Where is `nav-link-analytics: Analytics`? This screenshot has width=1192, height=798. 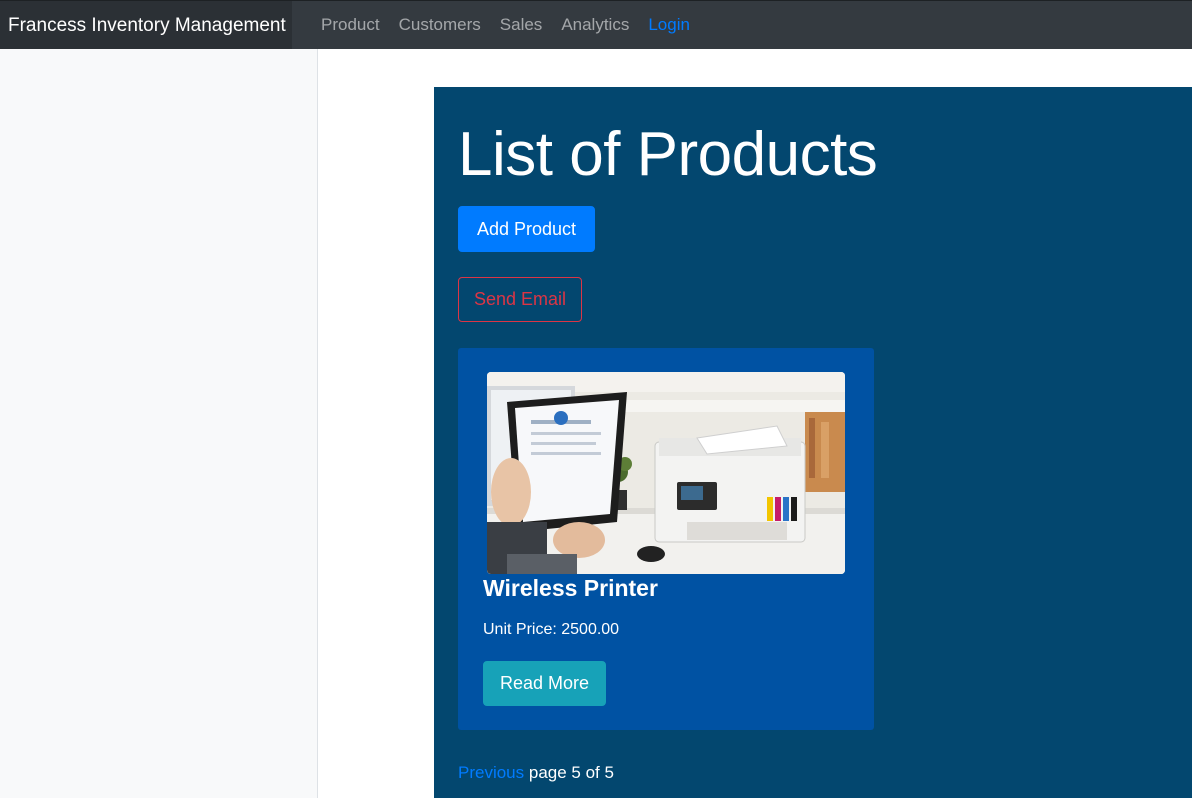
nav-link-analytics: Analytics is located at coordinates (595, 25).